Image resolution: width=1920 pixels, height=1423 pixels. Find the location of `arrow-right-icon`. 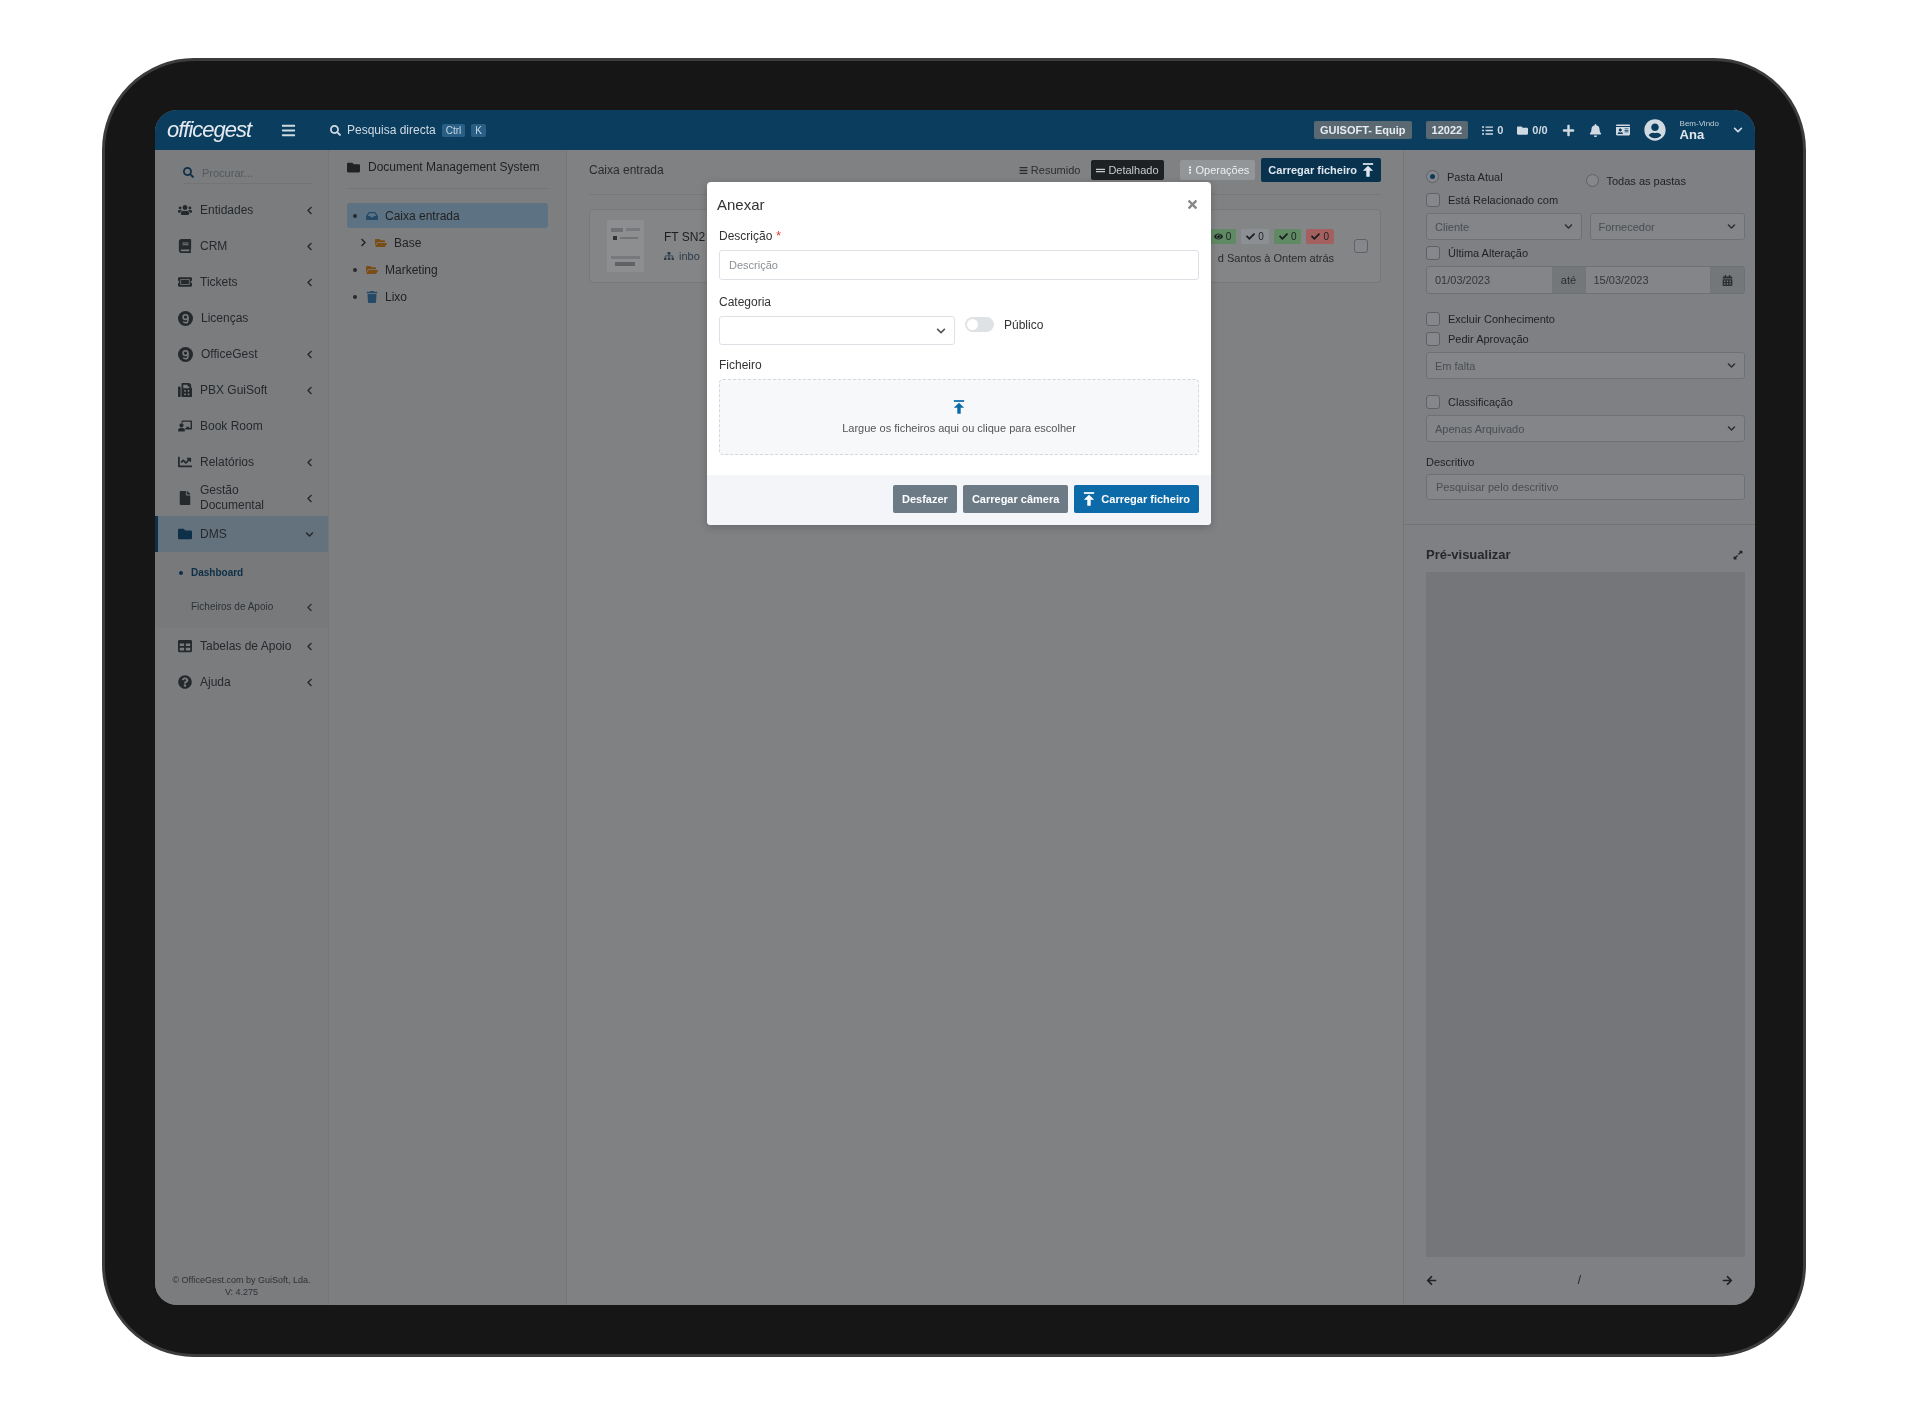

arrow-right-icon is located at coordinates (1727, 1280).